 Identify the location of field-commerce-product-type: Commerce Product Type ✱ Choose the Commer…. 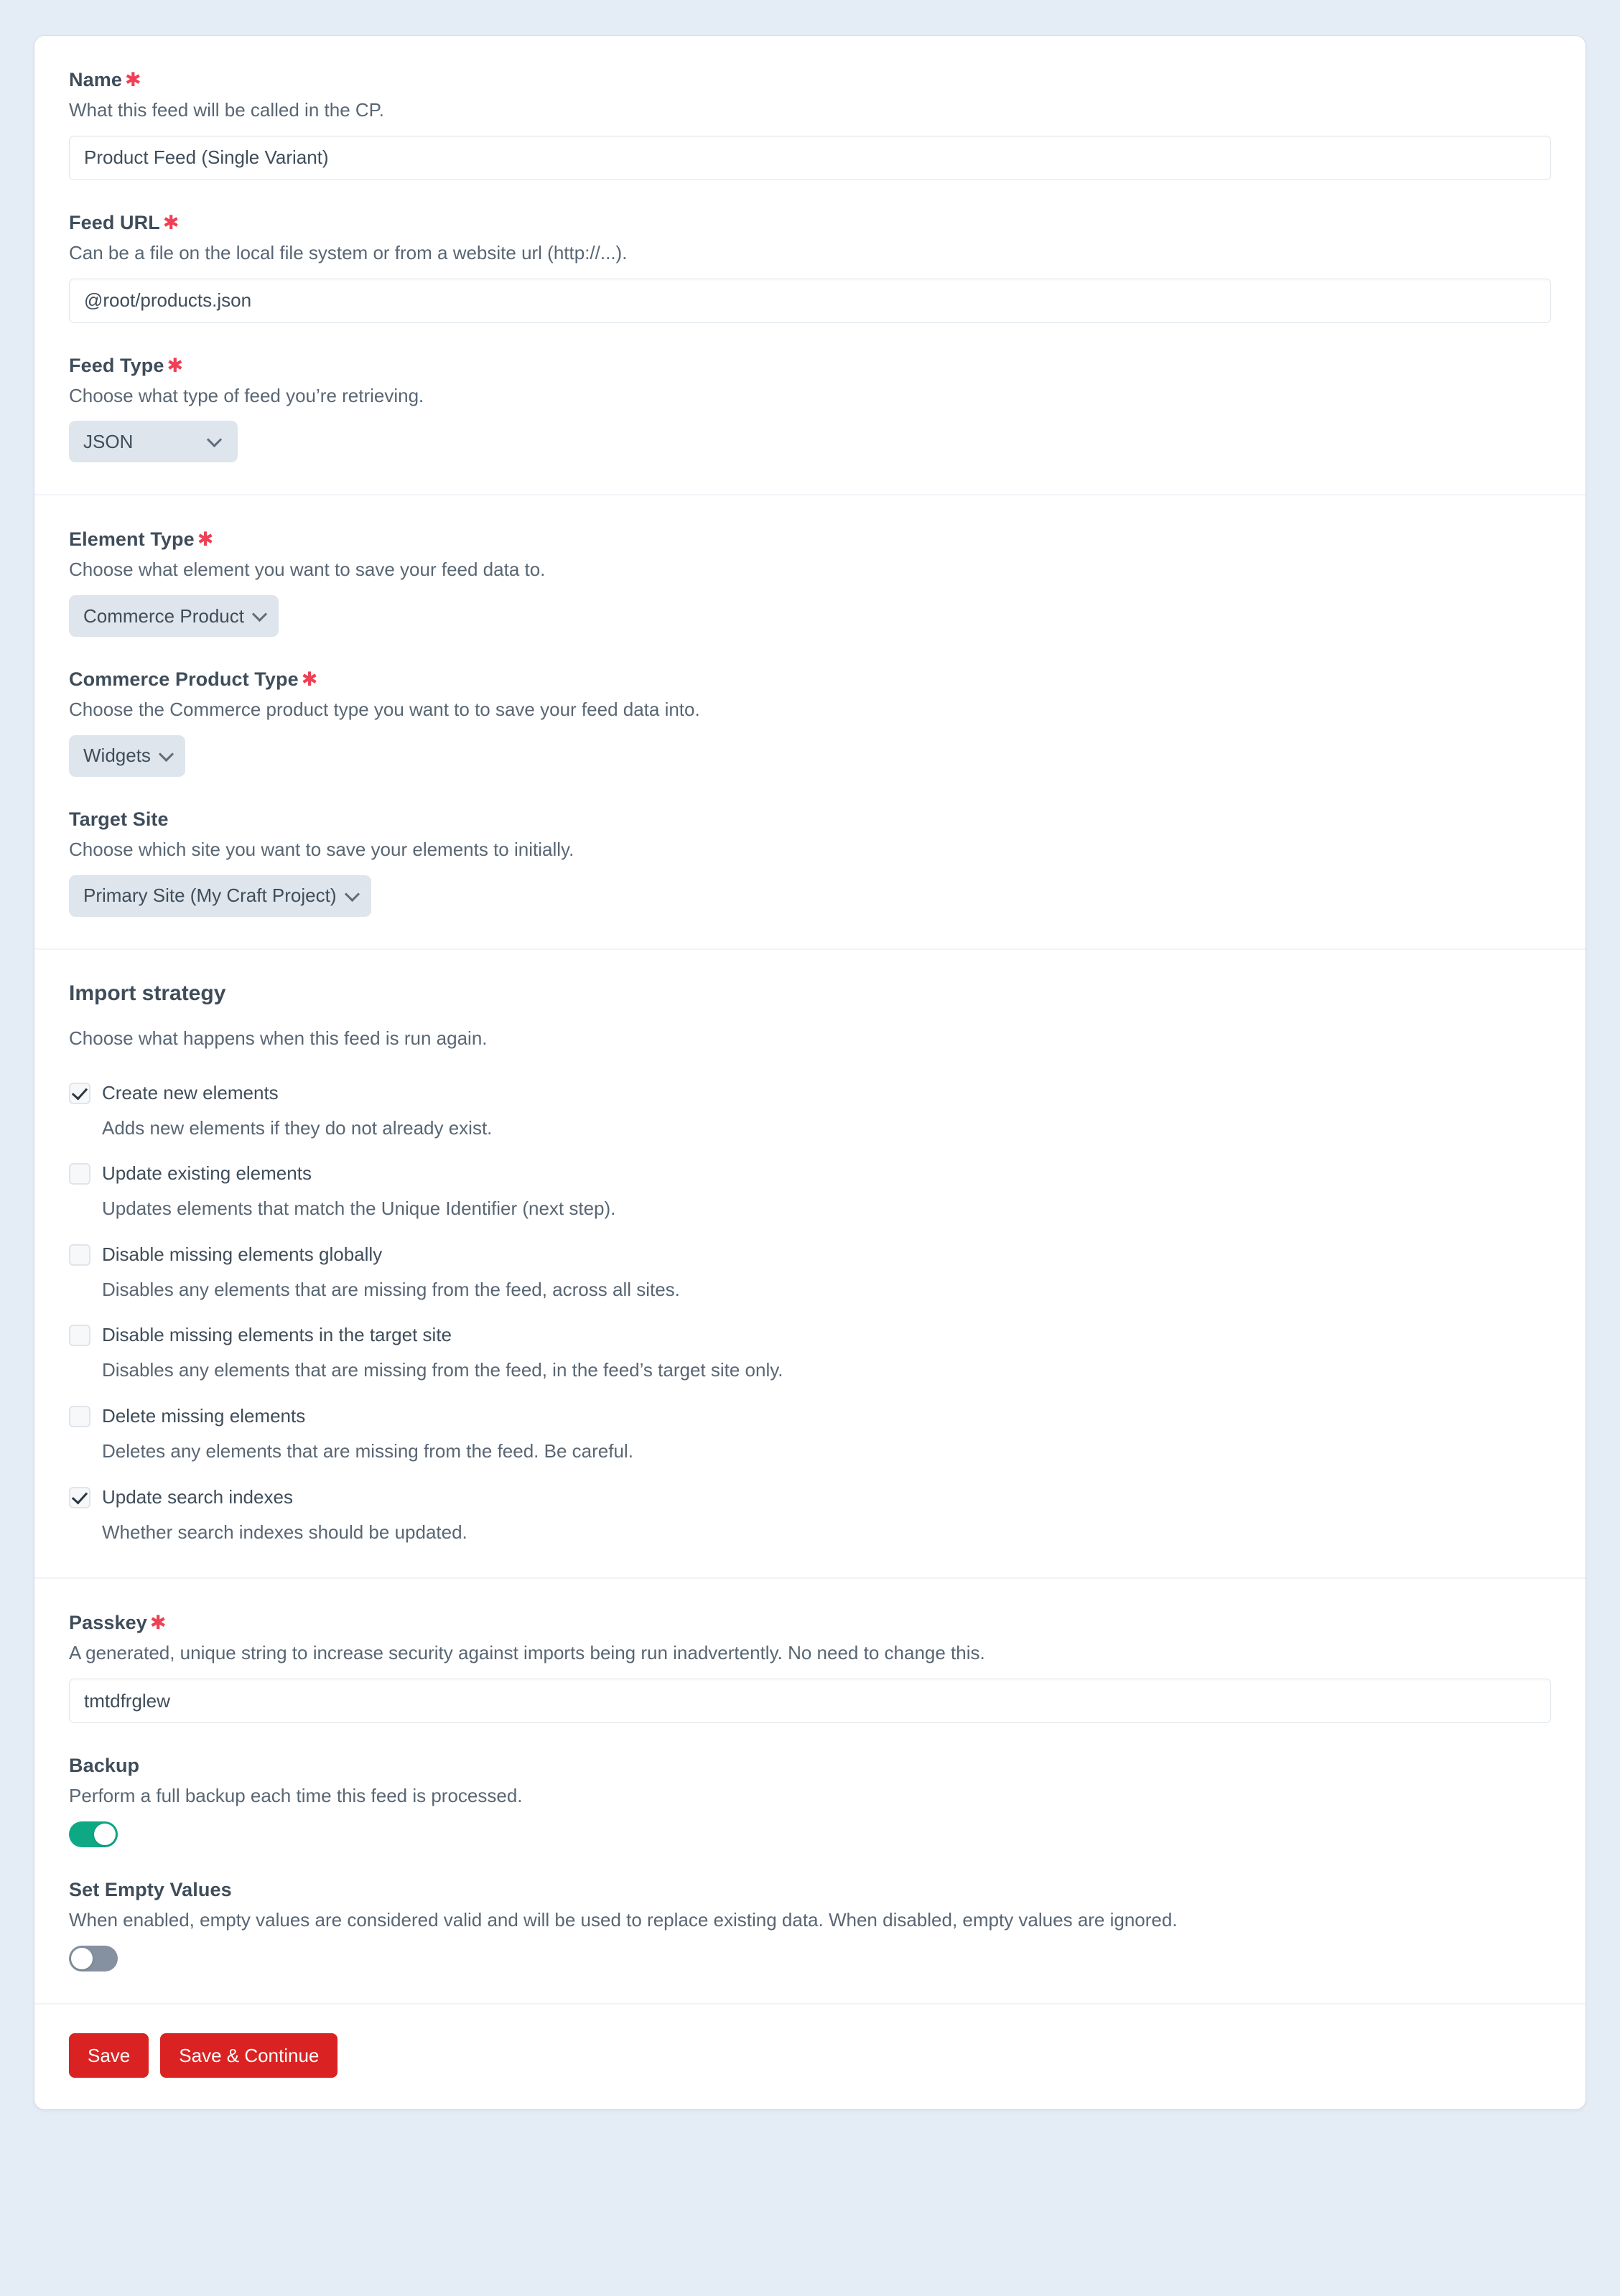
(810, 722).